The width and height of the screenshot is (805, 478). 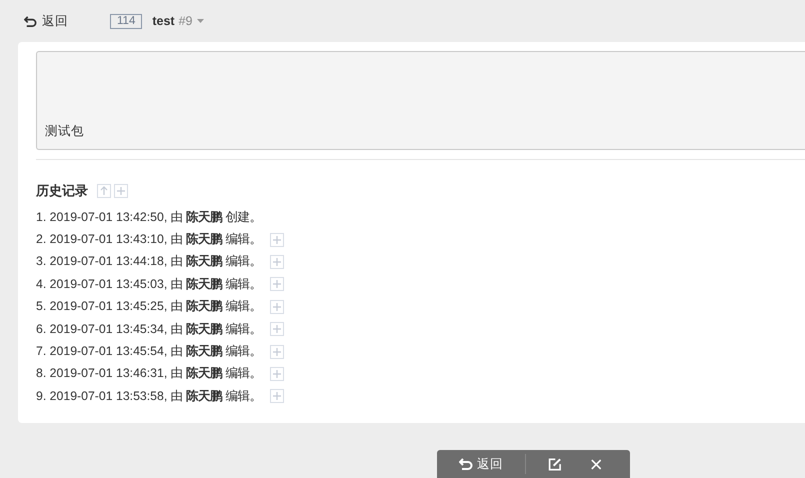 I want to click on history-entry: 1. 2019-07-01 13:42:50, 由 陈天鹏 创建。, so click(x=149, y=217).